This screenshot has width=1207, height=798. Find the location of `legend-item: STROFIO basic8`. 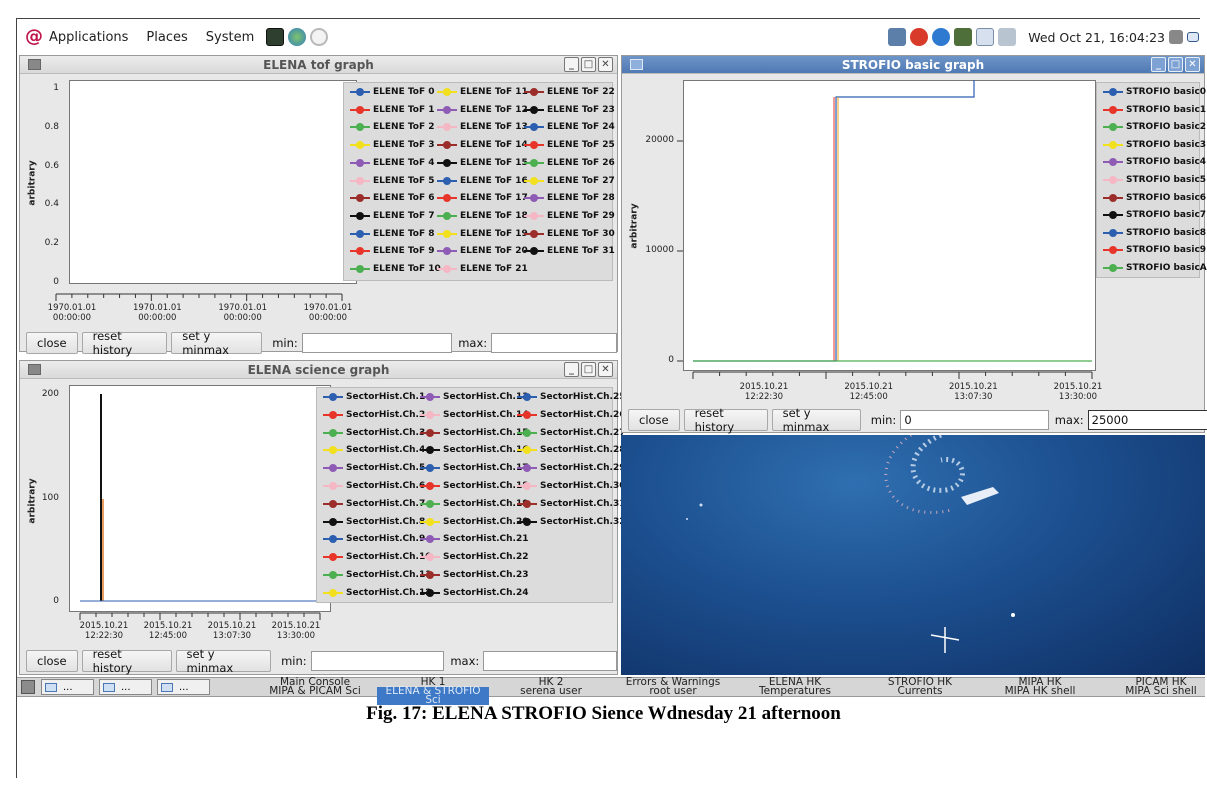

legend-item: STROFIO basic8 is located at coordinates (1154, 233).